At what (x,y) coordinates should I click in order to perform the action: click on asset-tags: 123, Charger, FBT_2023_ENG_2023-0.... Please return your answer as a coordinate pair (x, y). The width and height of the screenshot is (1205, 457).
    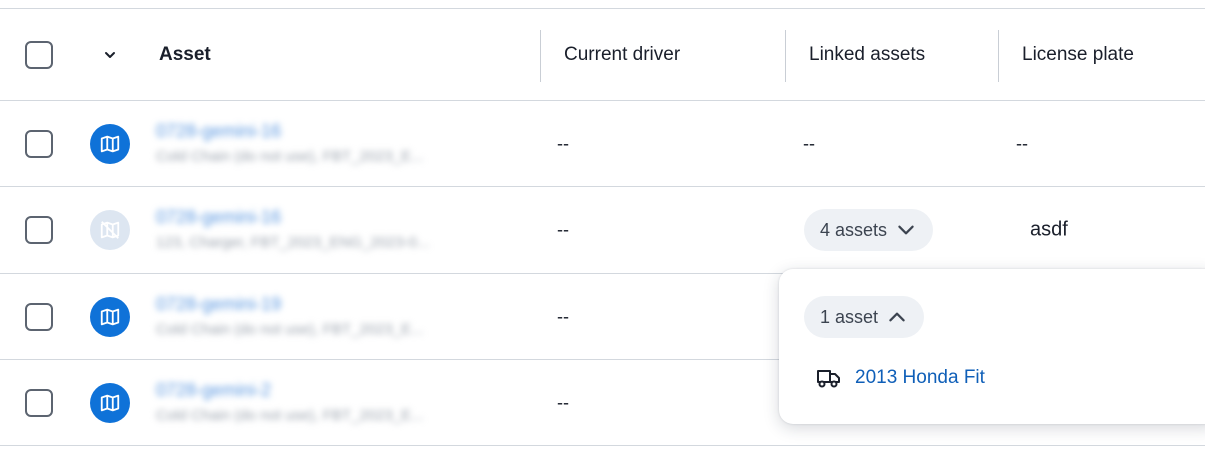
    Looking at the image, I should click on (293, 242).